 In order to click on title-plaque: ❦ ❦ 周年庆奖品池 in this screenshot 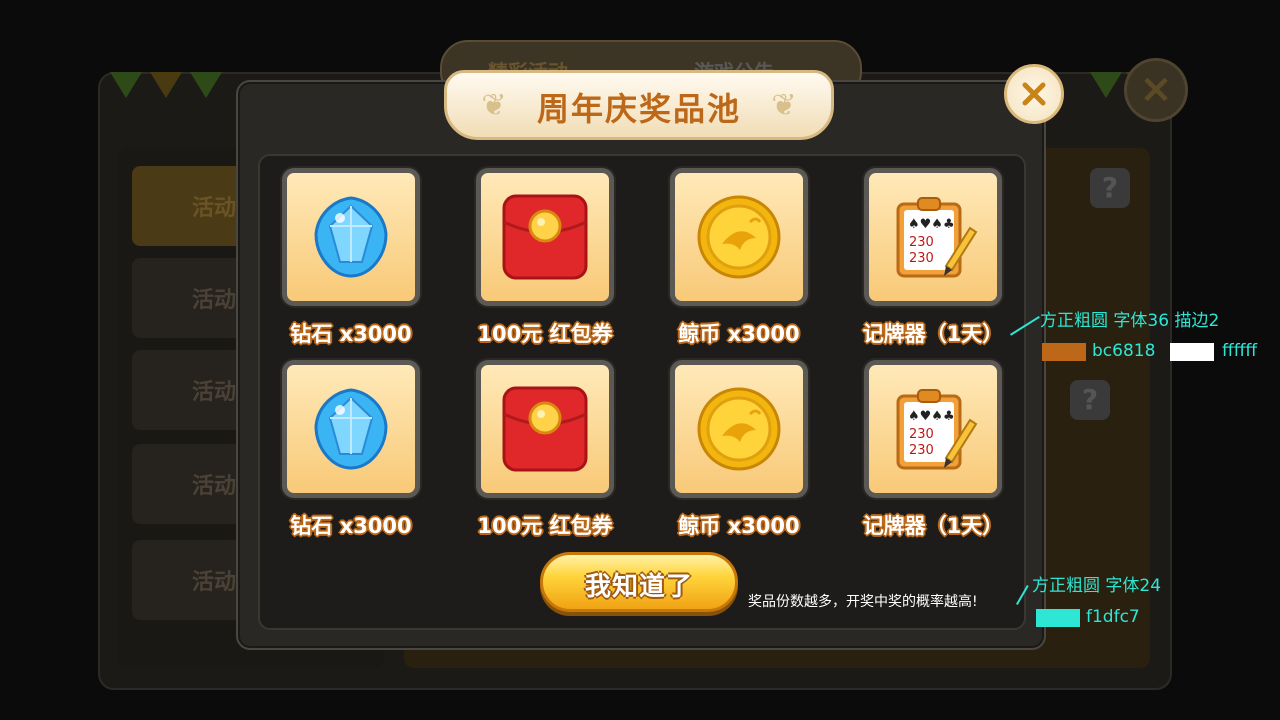, I will do `click(639, 105)`.